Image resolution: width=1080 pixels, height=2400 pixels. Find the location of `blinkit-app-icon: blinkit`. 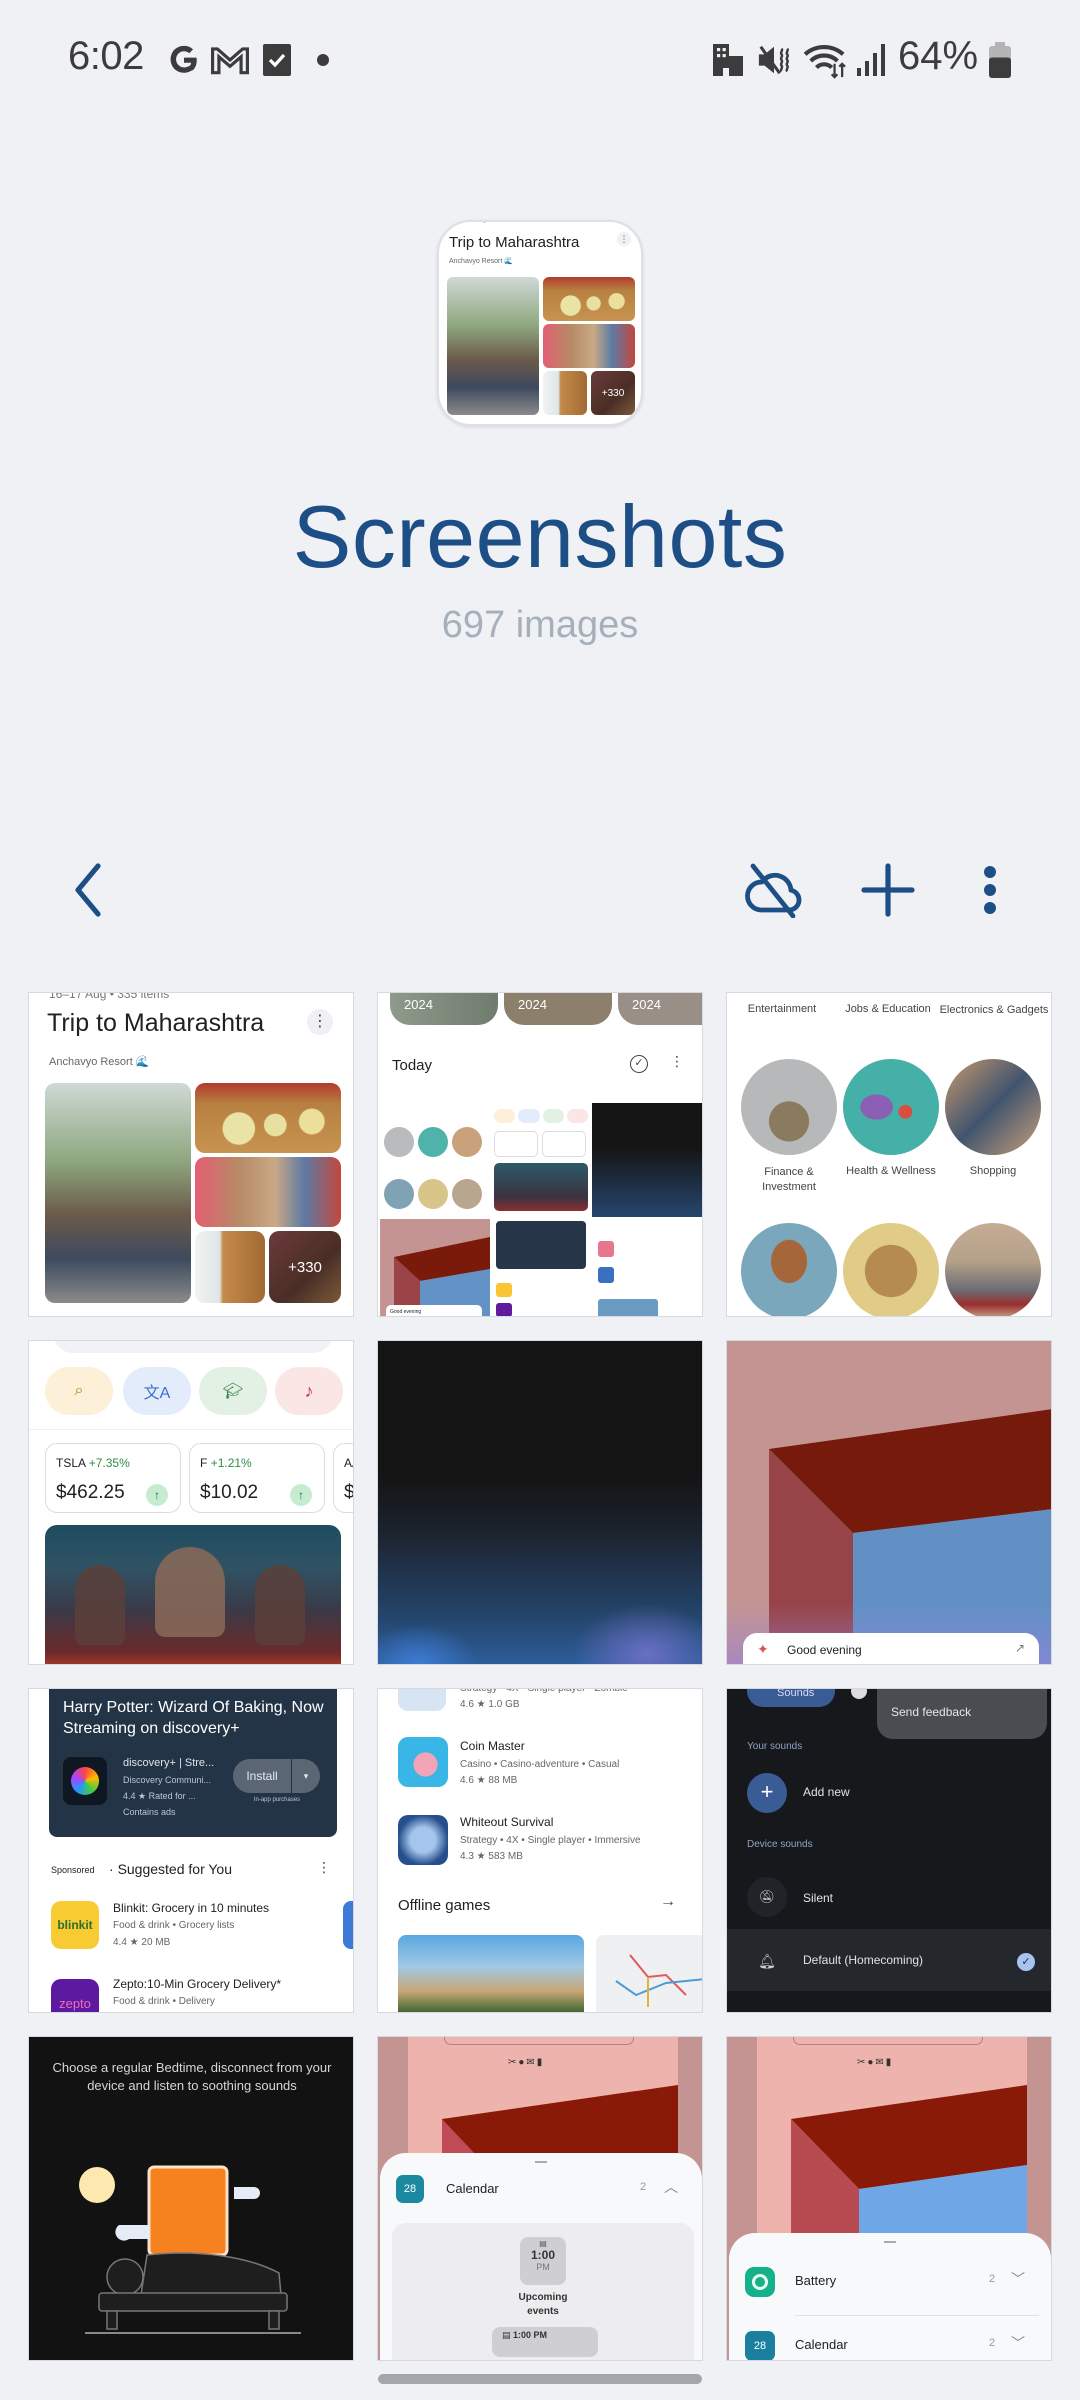

blinkit-app-icon: blinkit is located at coordinates (75, 1925).